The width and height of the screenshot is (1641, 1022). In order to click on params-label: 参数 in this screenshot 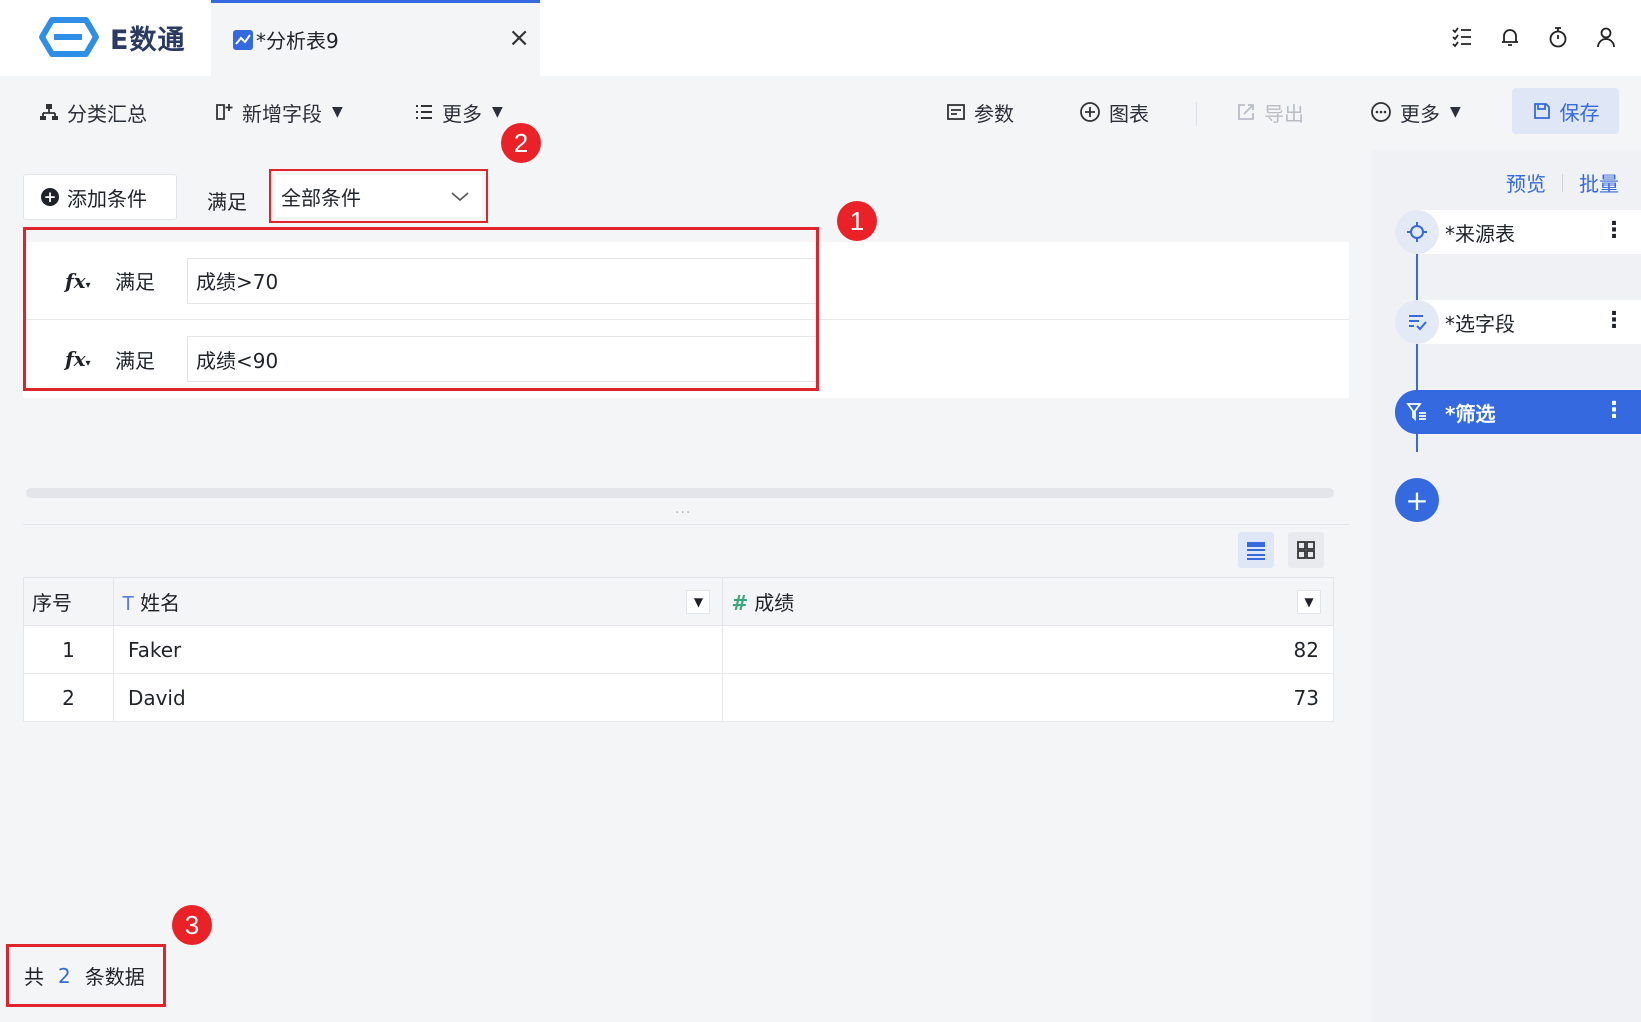, I will do `click(994, 113)`.